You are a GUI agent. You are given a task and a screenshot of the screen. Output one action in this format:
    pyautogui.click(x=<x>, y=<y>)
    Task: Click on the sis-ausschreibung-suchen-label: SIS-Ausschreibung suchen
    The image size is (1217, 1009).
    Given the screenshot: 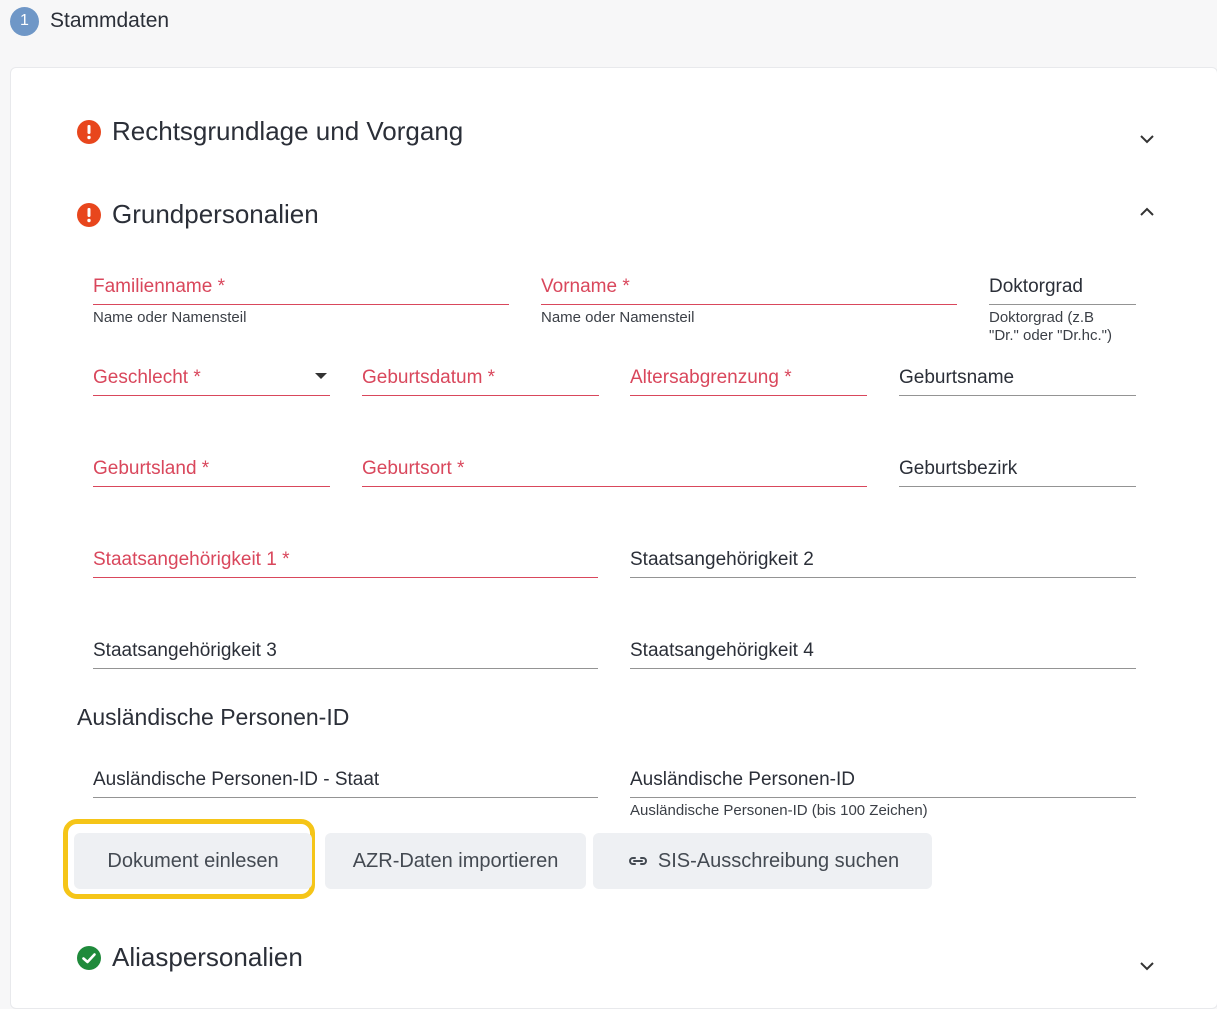 What is the action you would take?
    pyautogui.click(x=778, y=860)
    